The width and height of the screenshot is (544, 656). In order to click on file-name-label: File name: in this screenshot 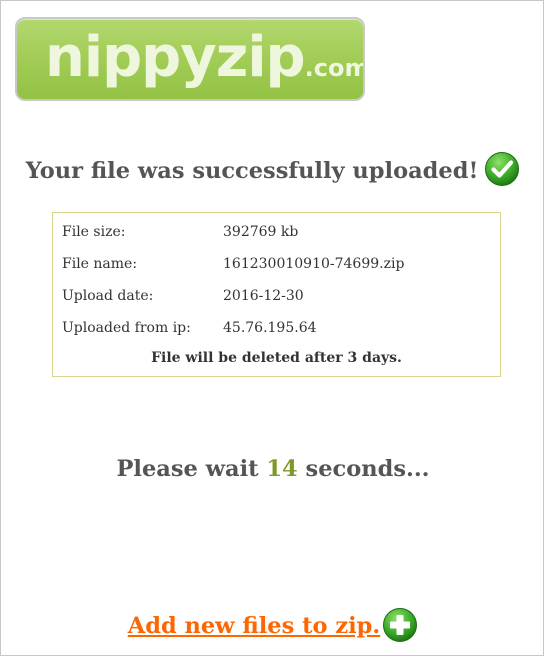, I will do `click(100, 264)`.